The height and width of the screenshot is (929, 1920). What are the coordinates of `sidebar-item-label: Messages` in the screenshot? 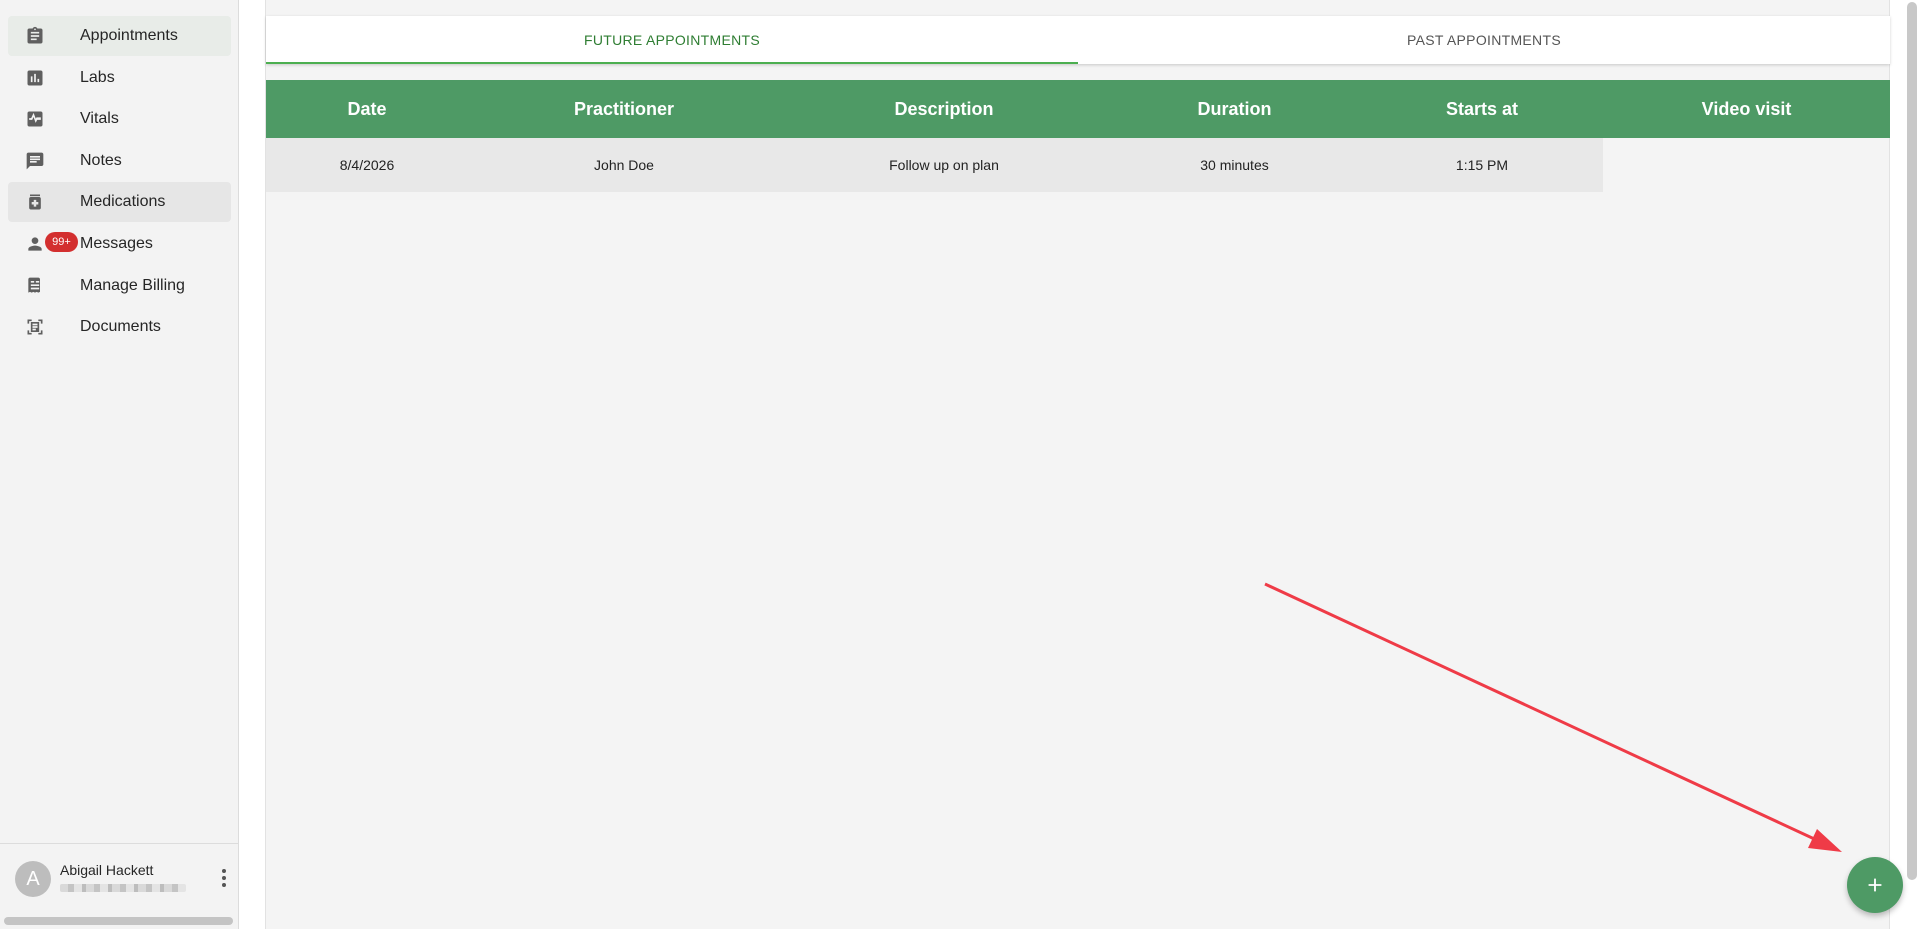 It's located at (116, 243).